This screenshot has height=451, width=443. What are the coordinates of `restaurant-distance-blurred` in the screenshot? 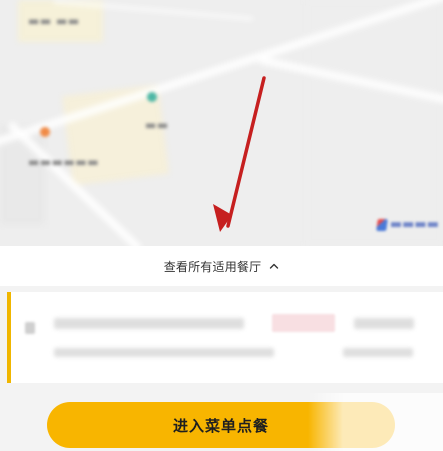 It's located at (384, 323).